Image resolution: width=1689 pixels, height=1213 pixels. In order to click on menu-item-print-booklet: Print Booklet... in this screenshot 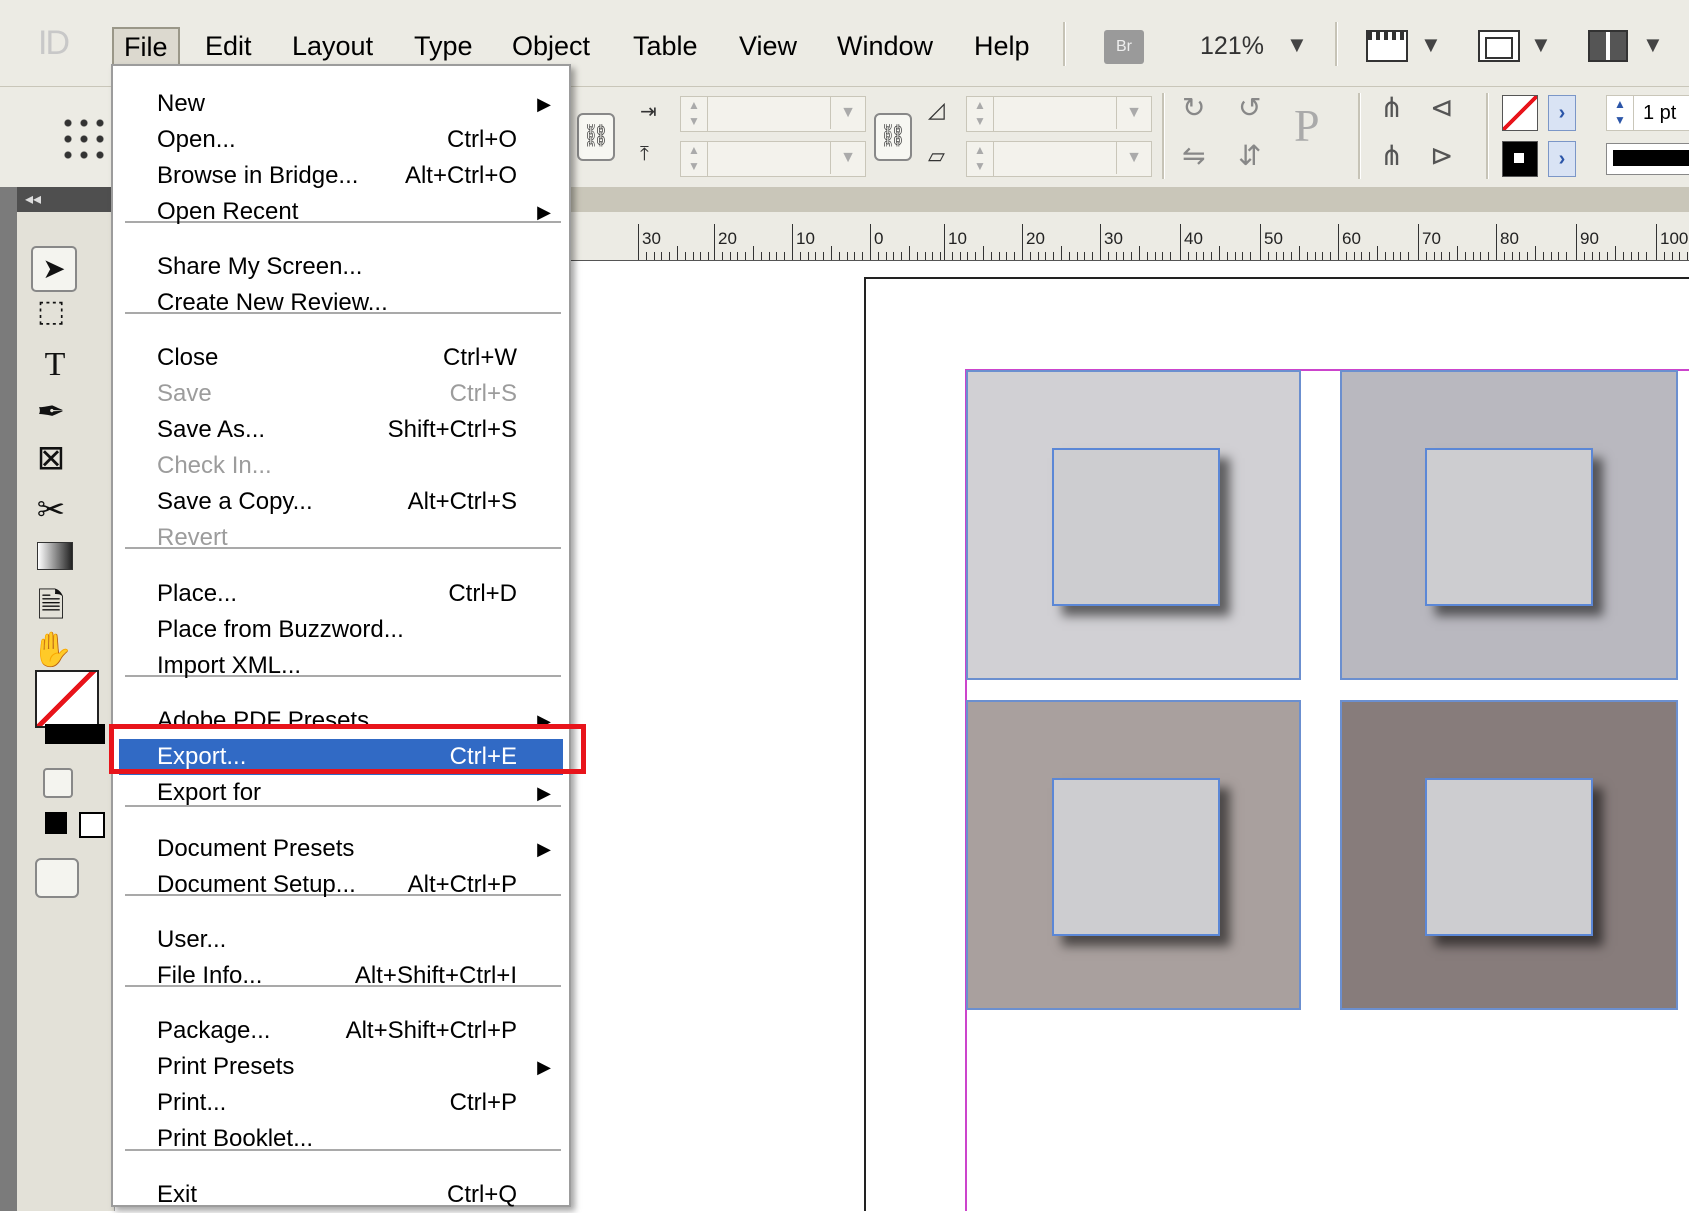, I will do `click(341, 1139)`.